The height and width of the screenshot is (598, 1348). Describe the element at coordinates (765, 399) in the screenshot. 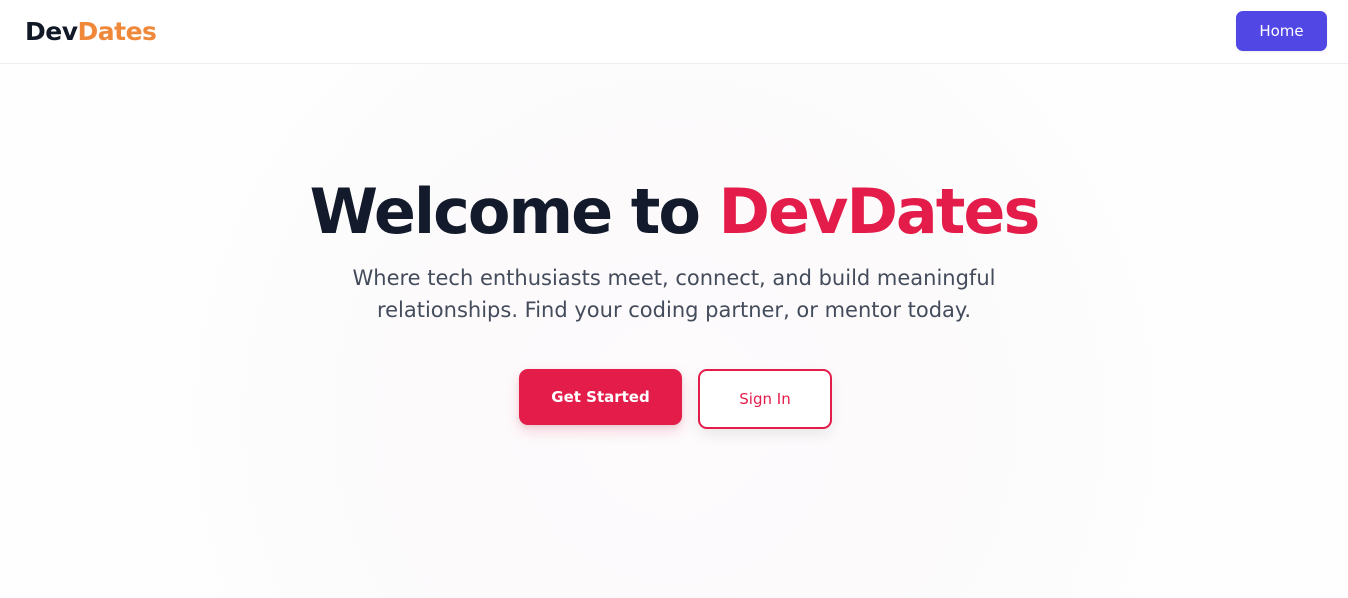

I see `sign-in-button: Sign In` at that location.